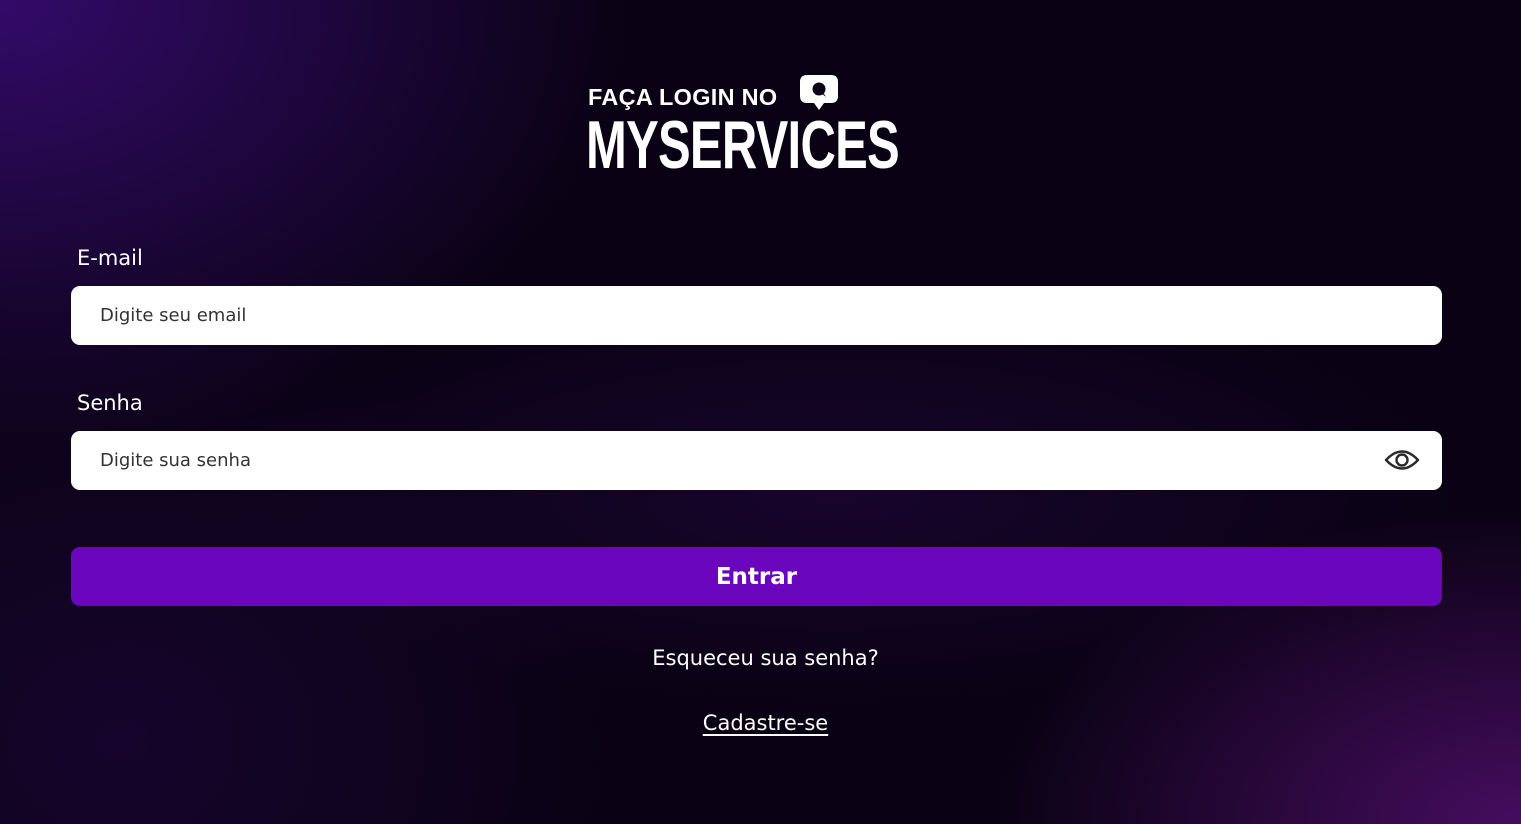 Image resolution: width=1521 pixels, height=824 pixels. What do you see at coordinates (110, 403) in the screenshot?
I see `password-label: Senha` at bounding box center [110, 403].